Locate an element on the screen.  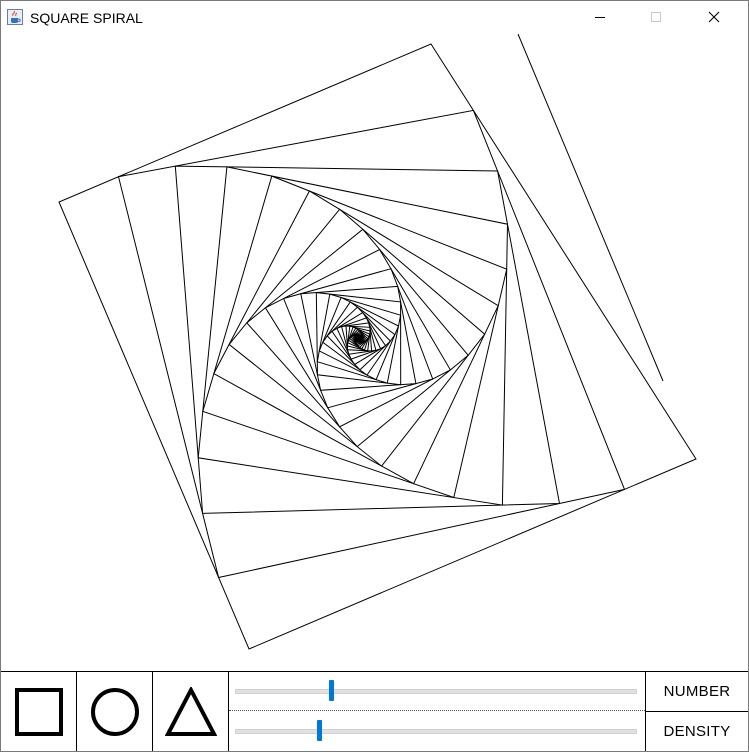
minimize-button is located at coordinates (600, 17).